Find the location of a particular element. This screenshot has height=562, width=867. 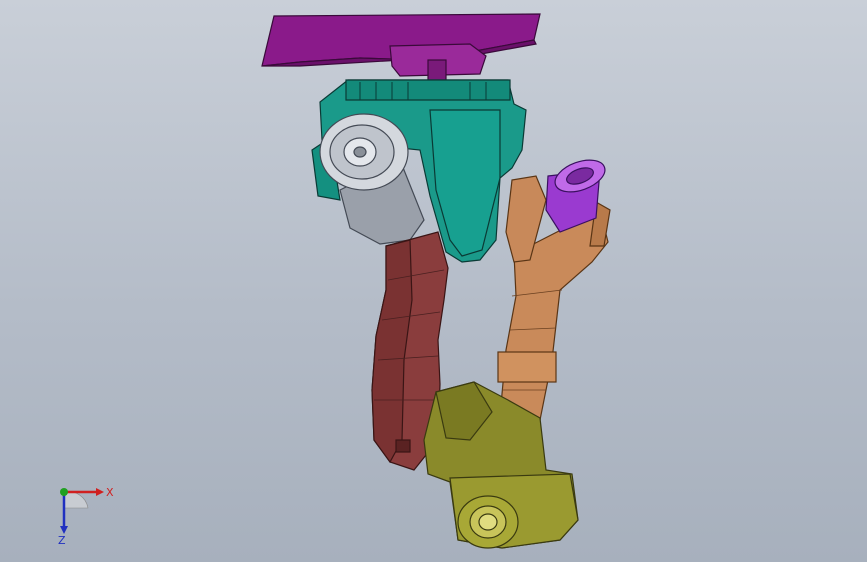

coordinate-triad: X Z is located at coordinates (86, 516).